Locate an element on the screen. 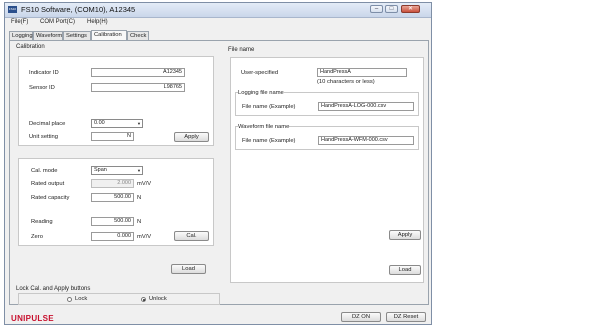  file-name-apply-button: Apply is located at coordinates (405, 235).